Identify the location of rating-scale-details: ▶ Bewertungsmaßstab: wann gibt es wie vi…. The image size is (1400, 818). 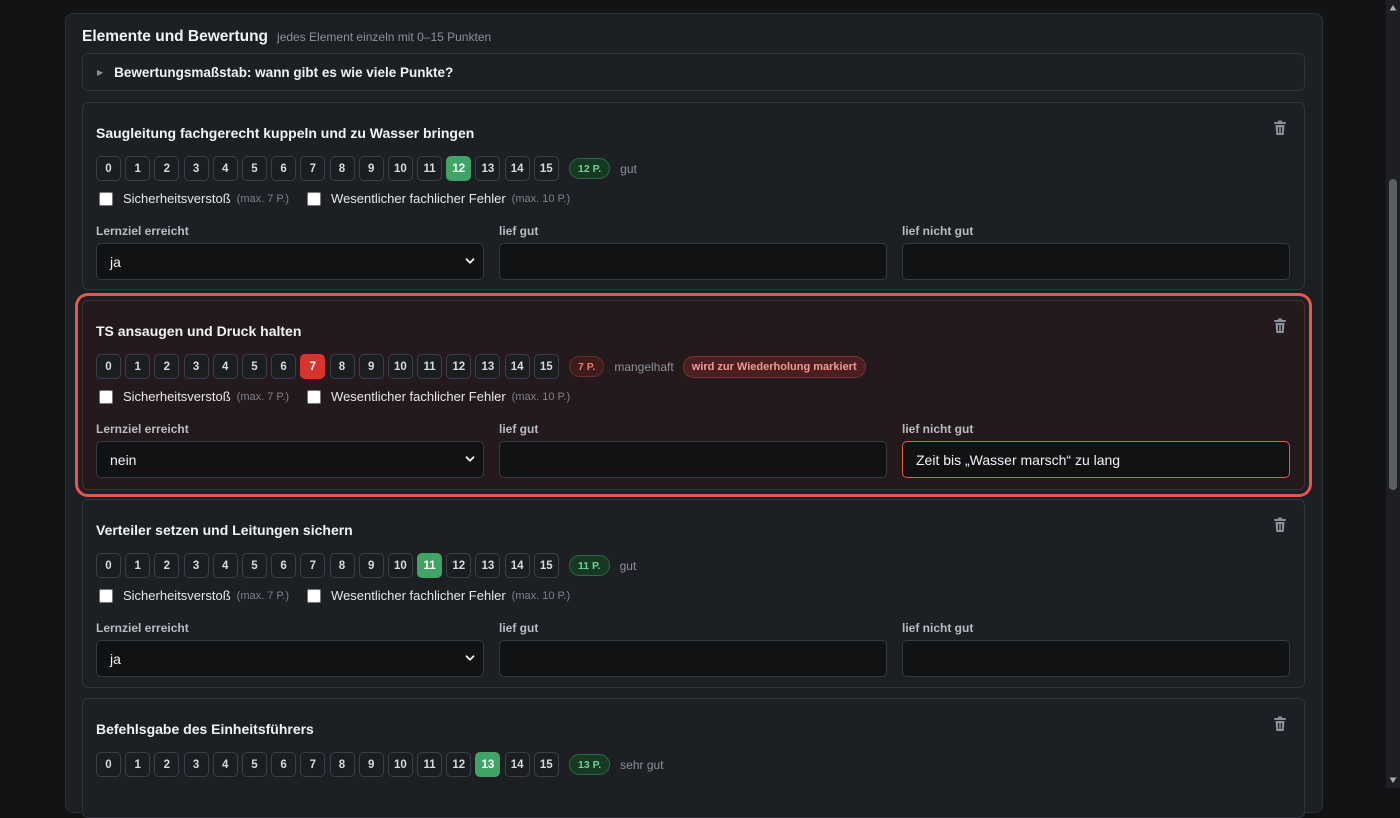
(693, 72).